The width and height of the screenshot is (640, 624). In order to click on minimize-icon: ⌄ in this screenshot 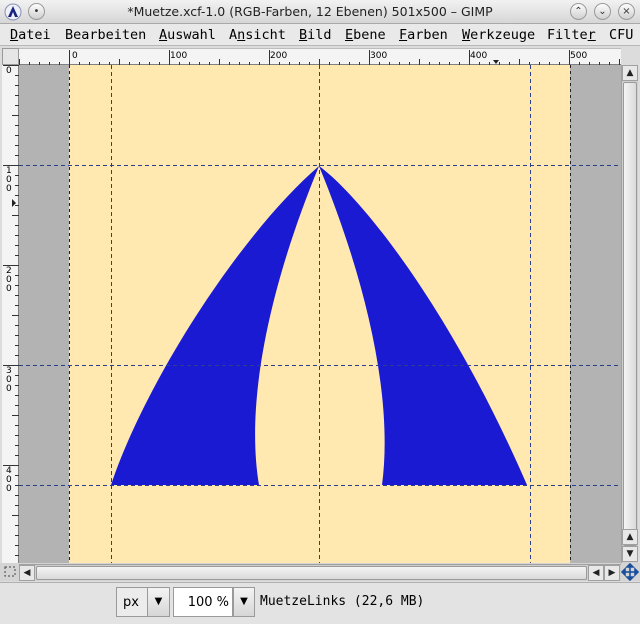, I will do `click(602, 11)`.